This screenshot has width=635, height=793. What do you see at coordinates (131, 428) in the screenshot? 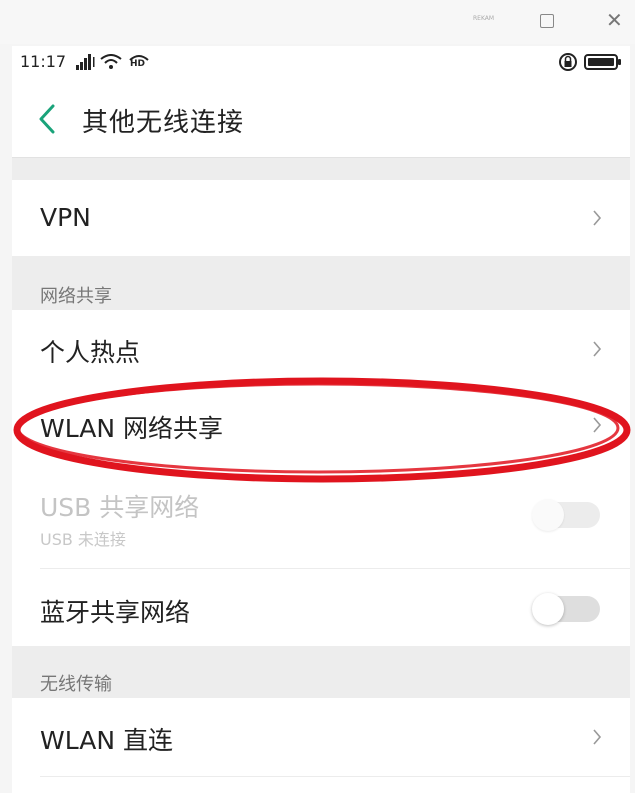
I see `wlan-share-label: WLAN 网络共享` at bounding box center [131, 428].